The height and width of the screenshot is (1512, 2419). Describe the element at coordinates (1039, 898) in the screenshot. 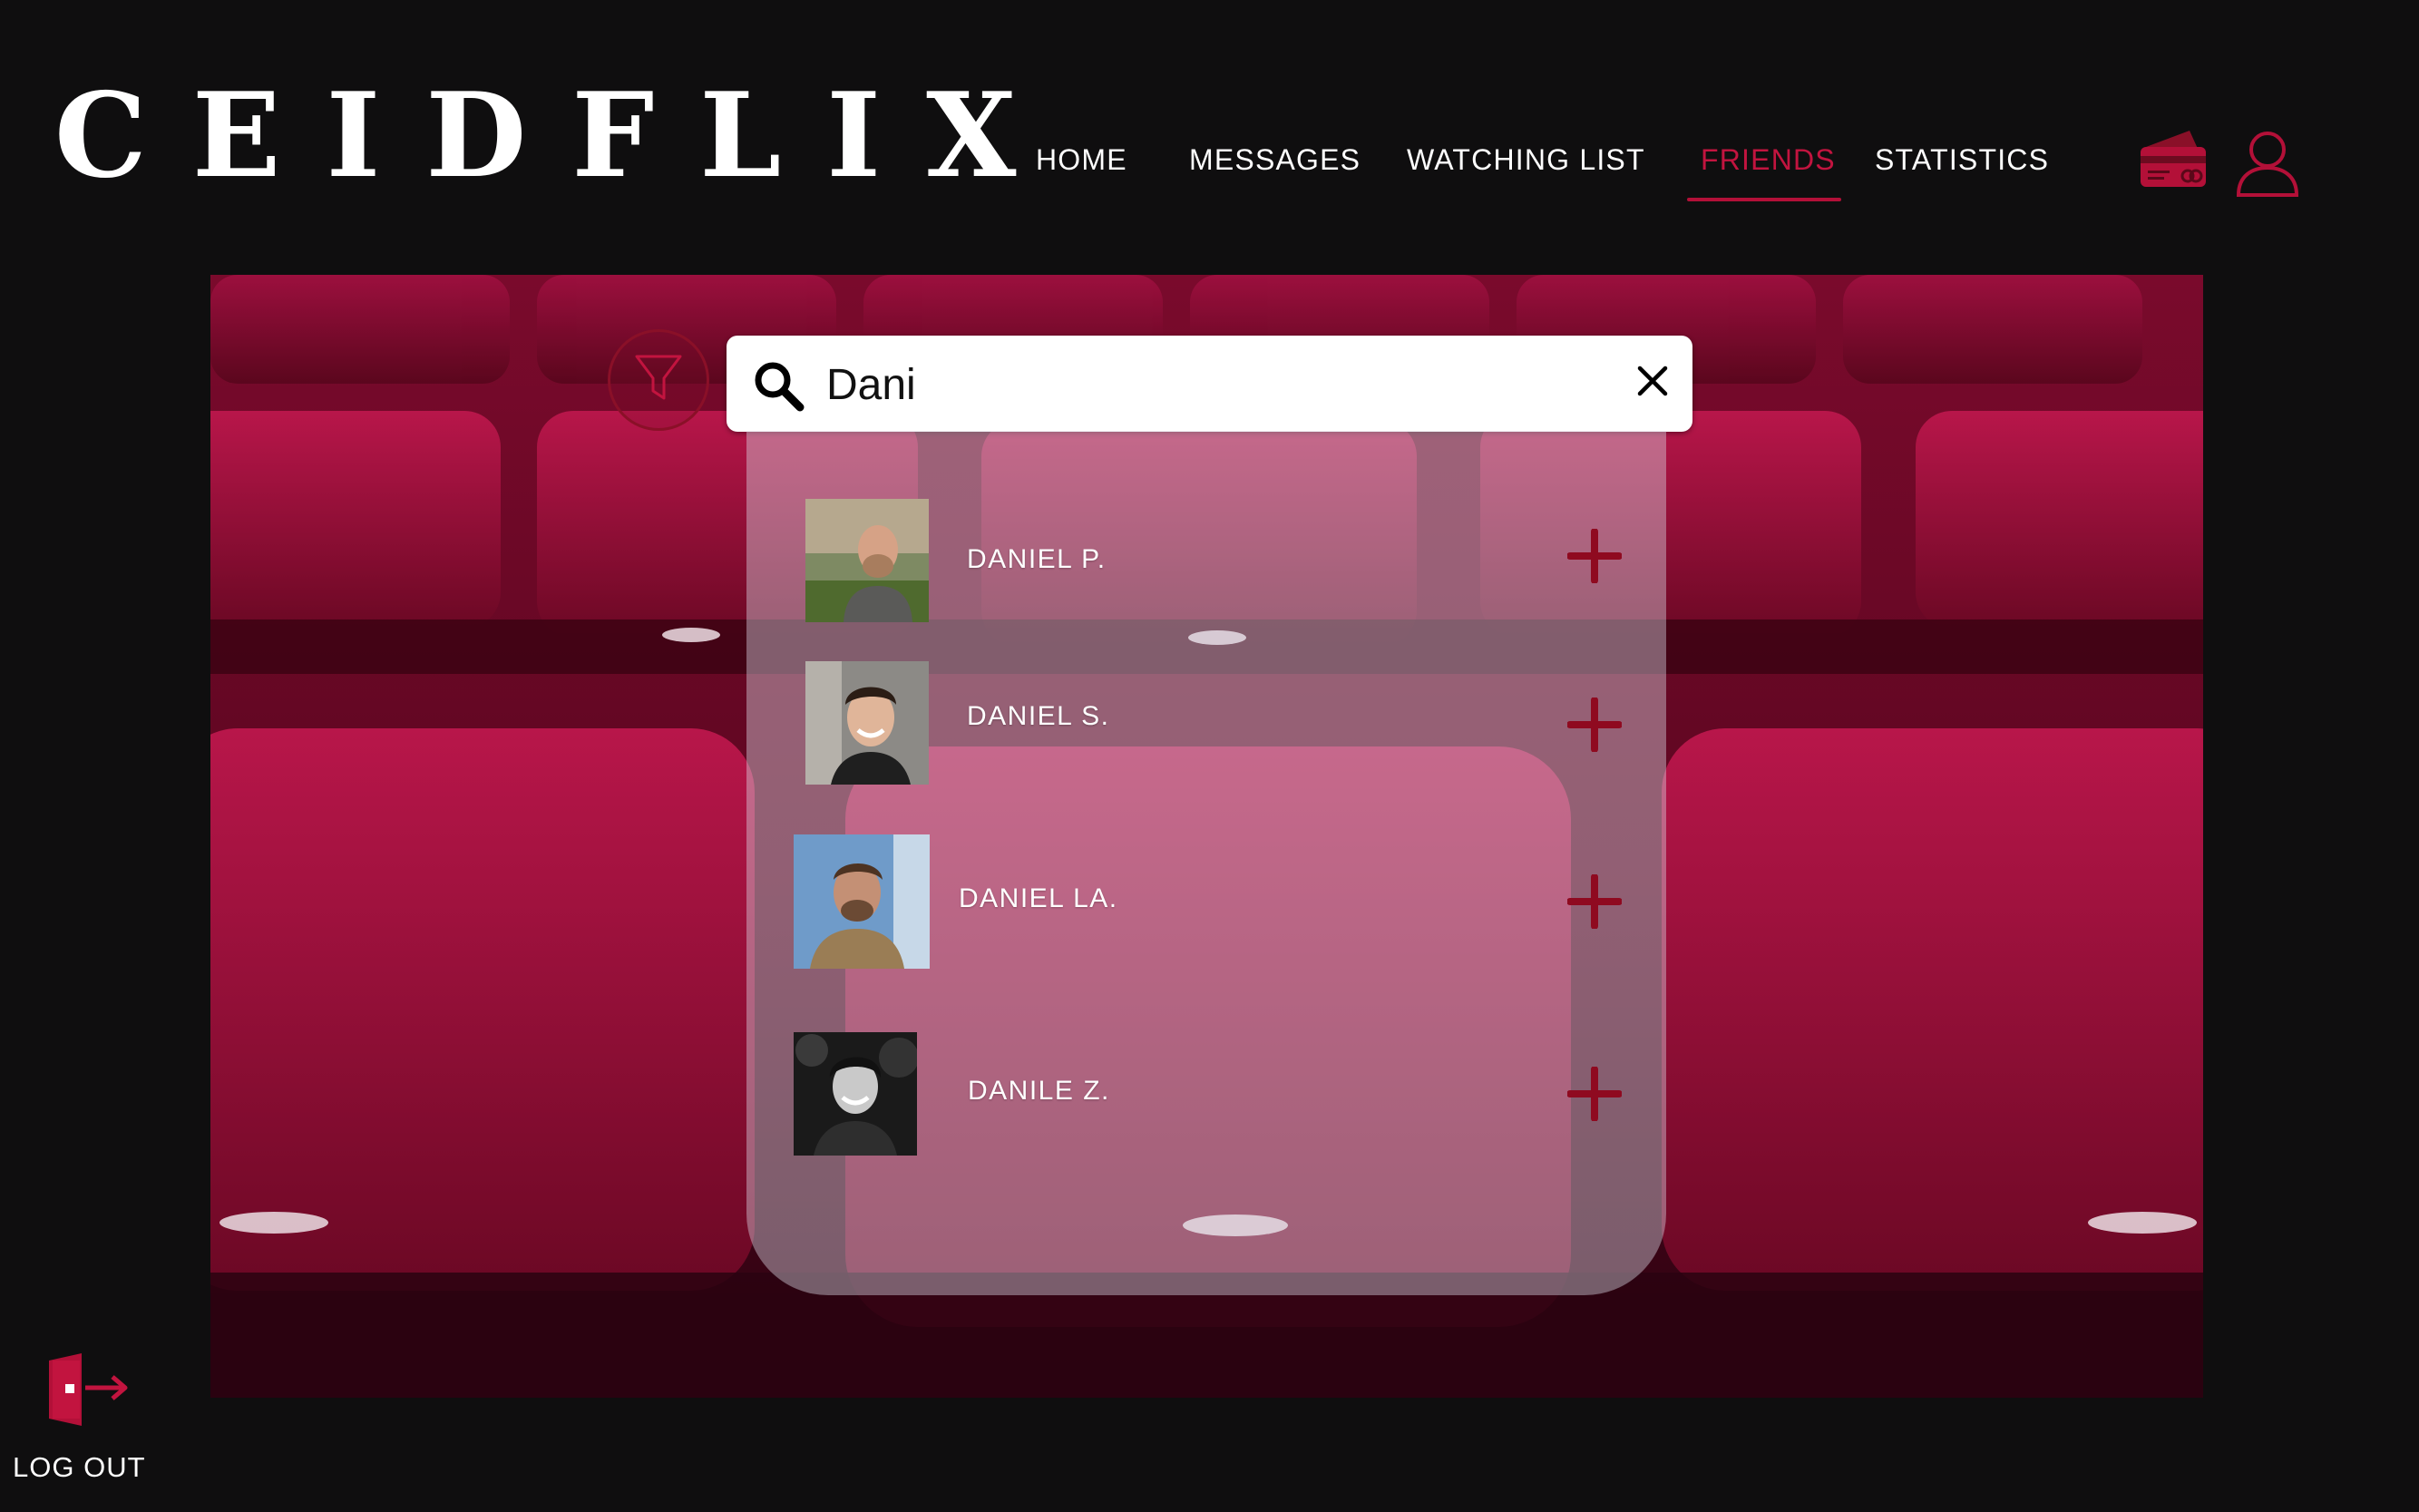

I see `friend-name: DANIEL LA.` at that location.